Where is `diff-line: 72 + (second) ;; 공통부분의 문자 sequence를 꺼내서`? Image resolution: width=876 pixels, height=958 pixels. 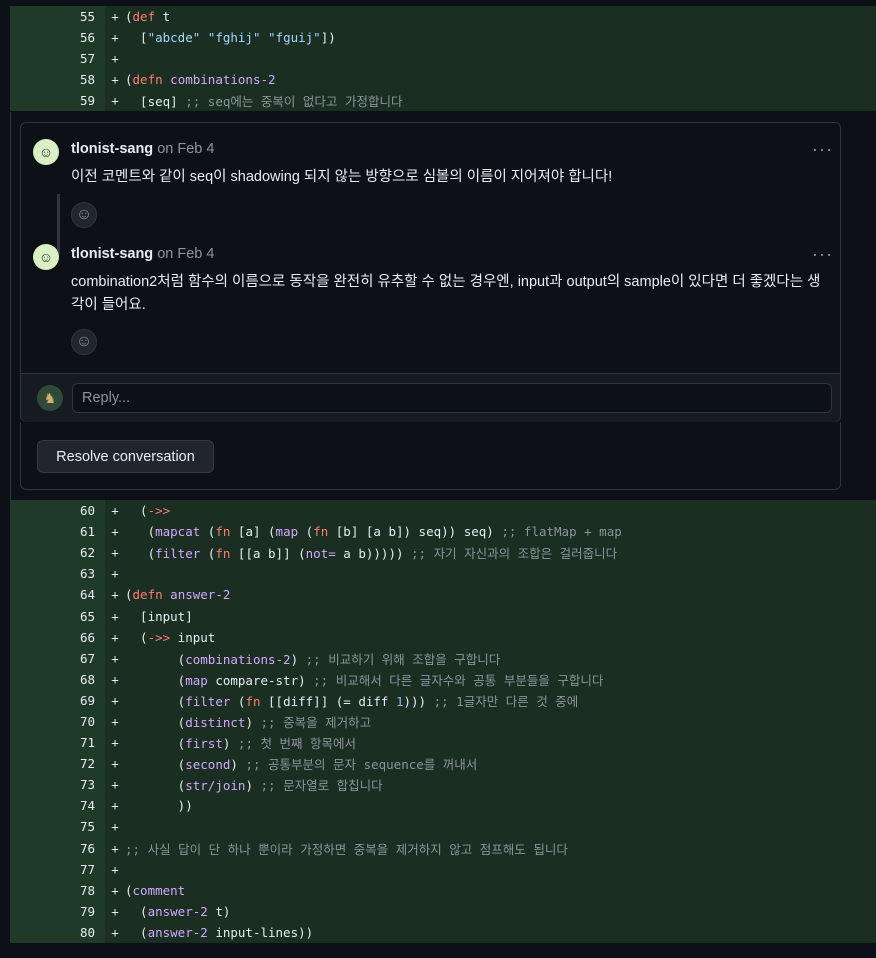 diff-line: 72 + (second) ;; 공통부분의 문자 sequence를 꺼내서 is located at coordinates (443, 764).